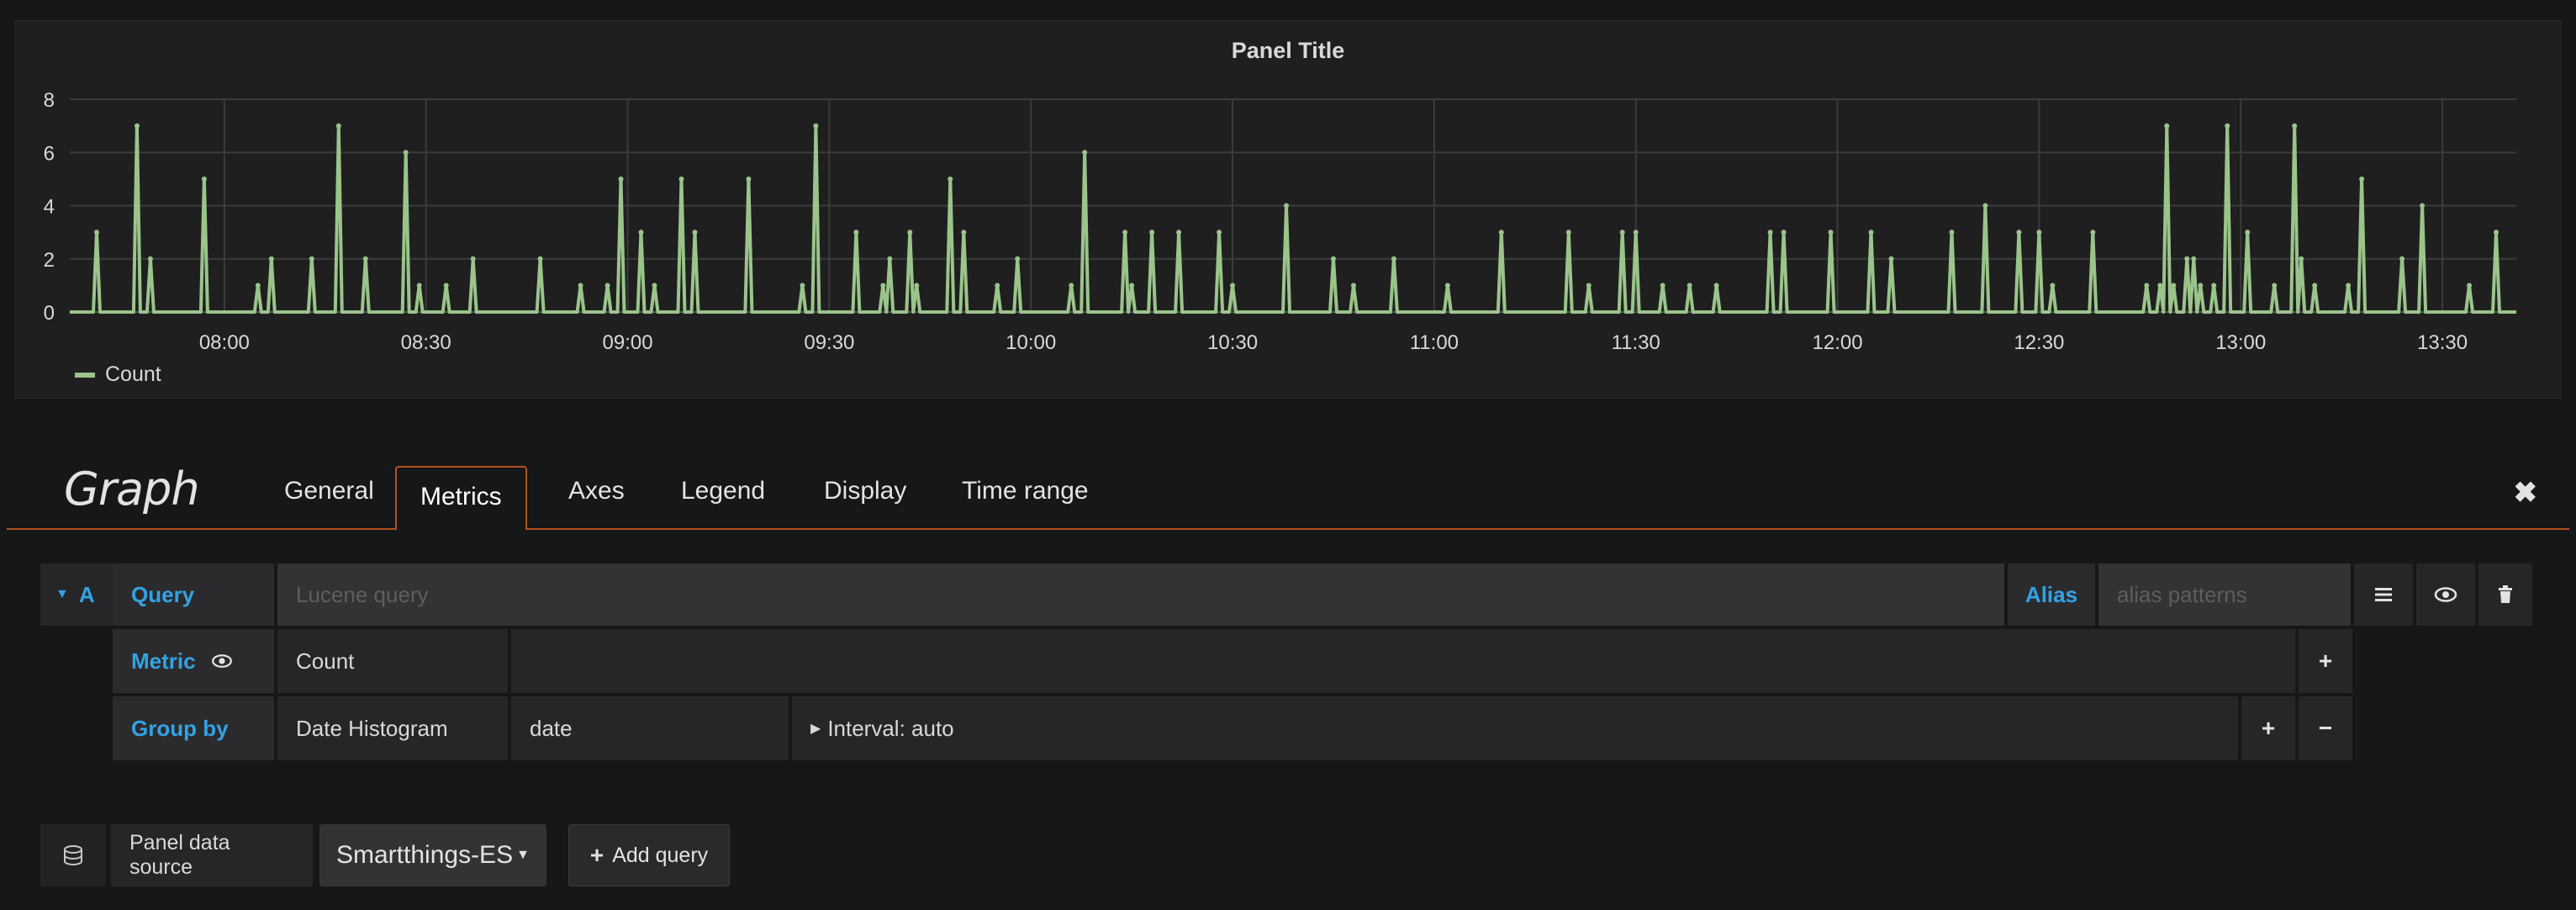  What do you see at coordinates (2526, 493) in the screenshot?
I see `close-icon: ✖` at bounding box center [2526, 493].